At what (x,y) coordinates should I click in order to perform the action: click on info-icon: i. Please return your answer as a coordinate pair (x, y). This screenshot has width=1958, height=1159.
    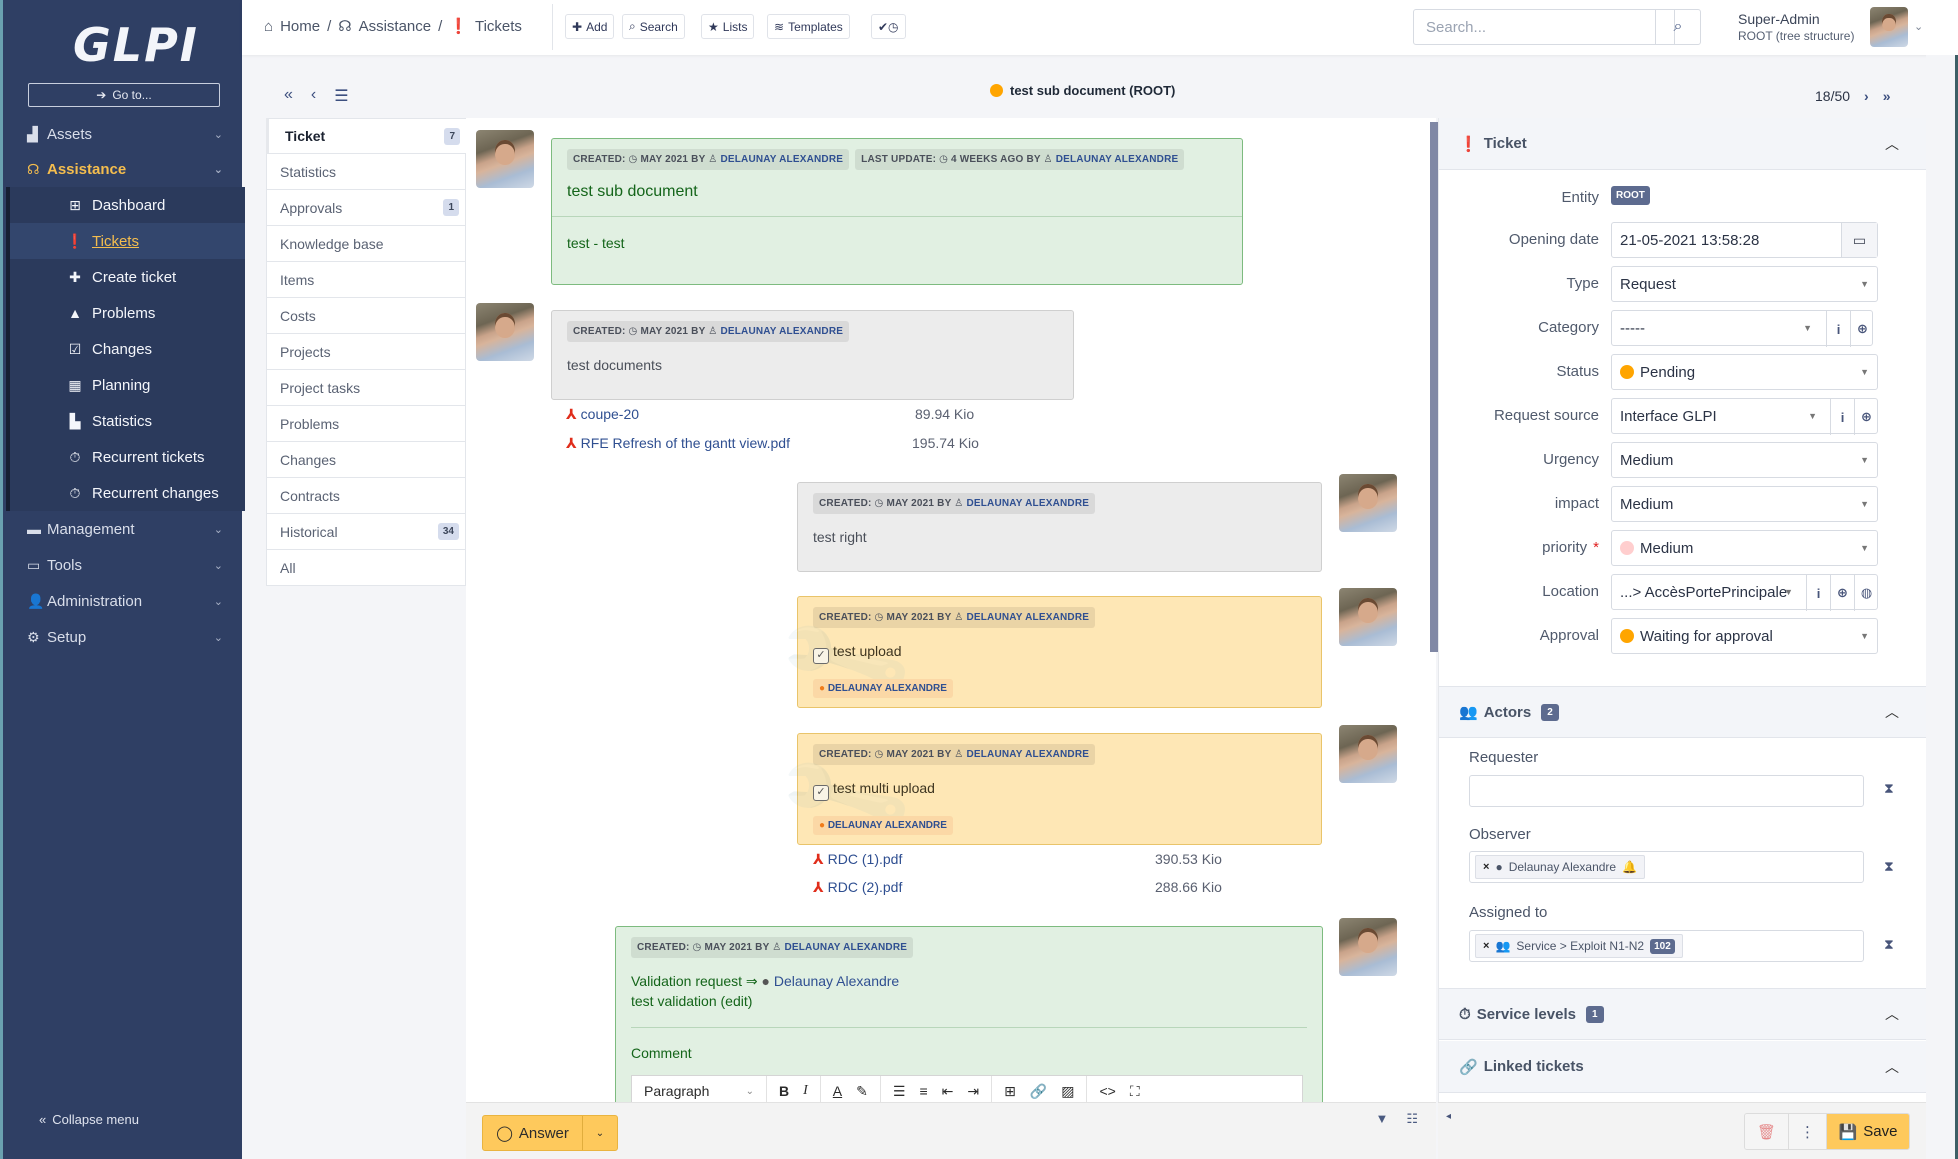
    Looking at the image, I should click on (1818, 593).